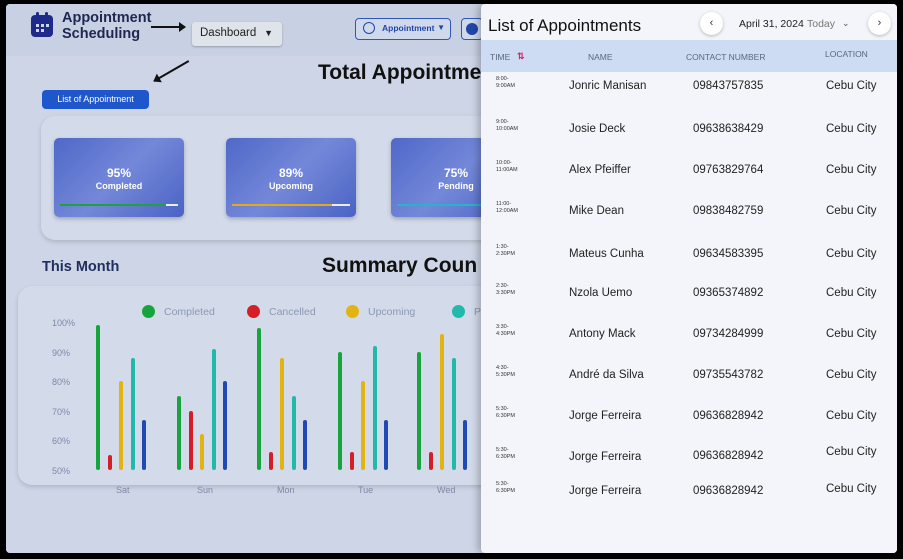 The width and height of the screenshot is (903, 559). Describe the element at coordinates (507, 125) in the screenshot. I see `row-time: 9:00- 10:00AM` at that location.